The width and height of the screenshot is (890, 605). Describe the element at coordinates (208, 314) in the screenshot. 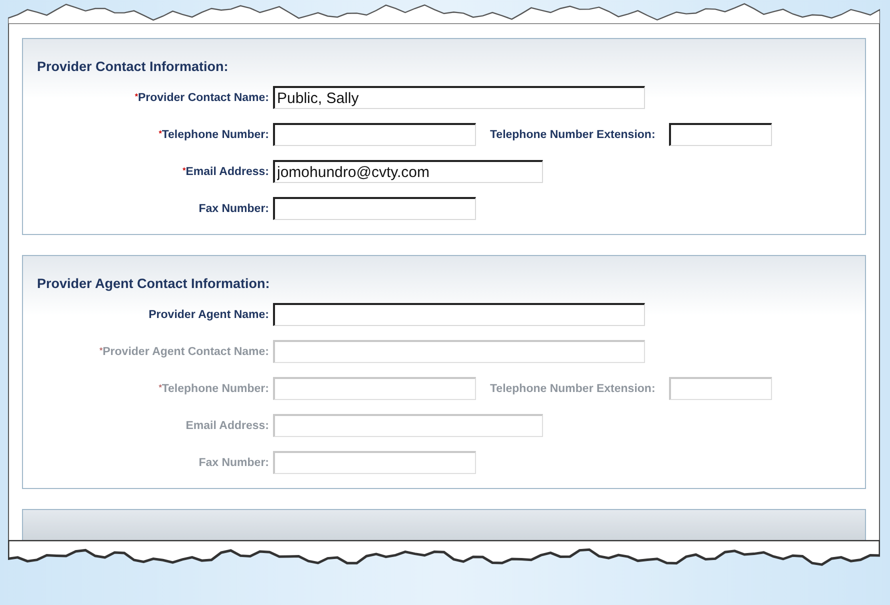

I see `field-label: Provider Agent Name:` at that location.